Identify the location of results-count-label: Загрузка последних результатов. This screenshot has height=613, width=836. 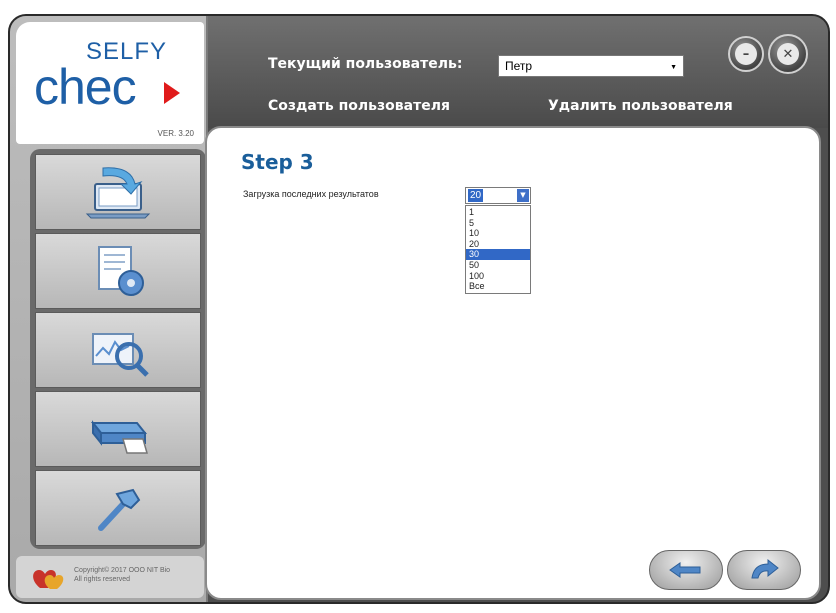
(311, 194).